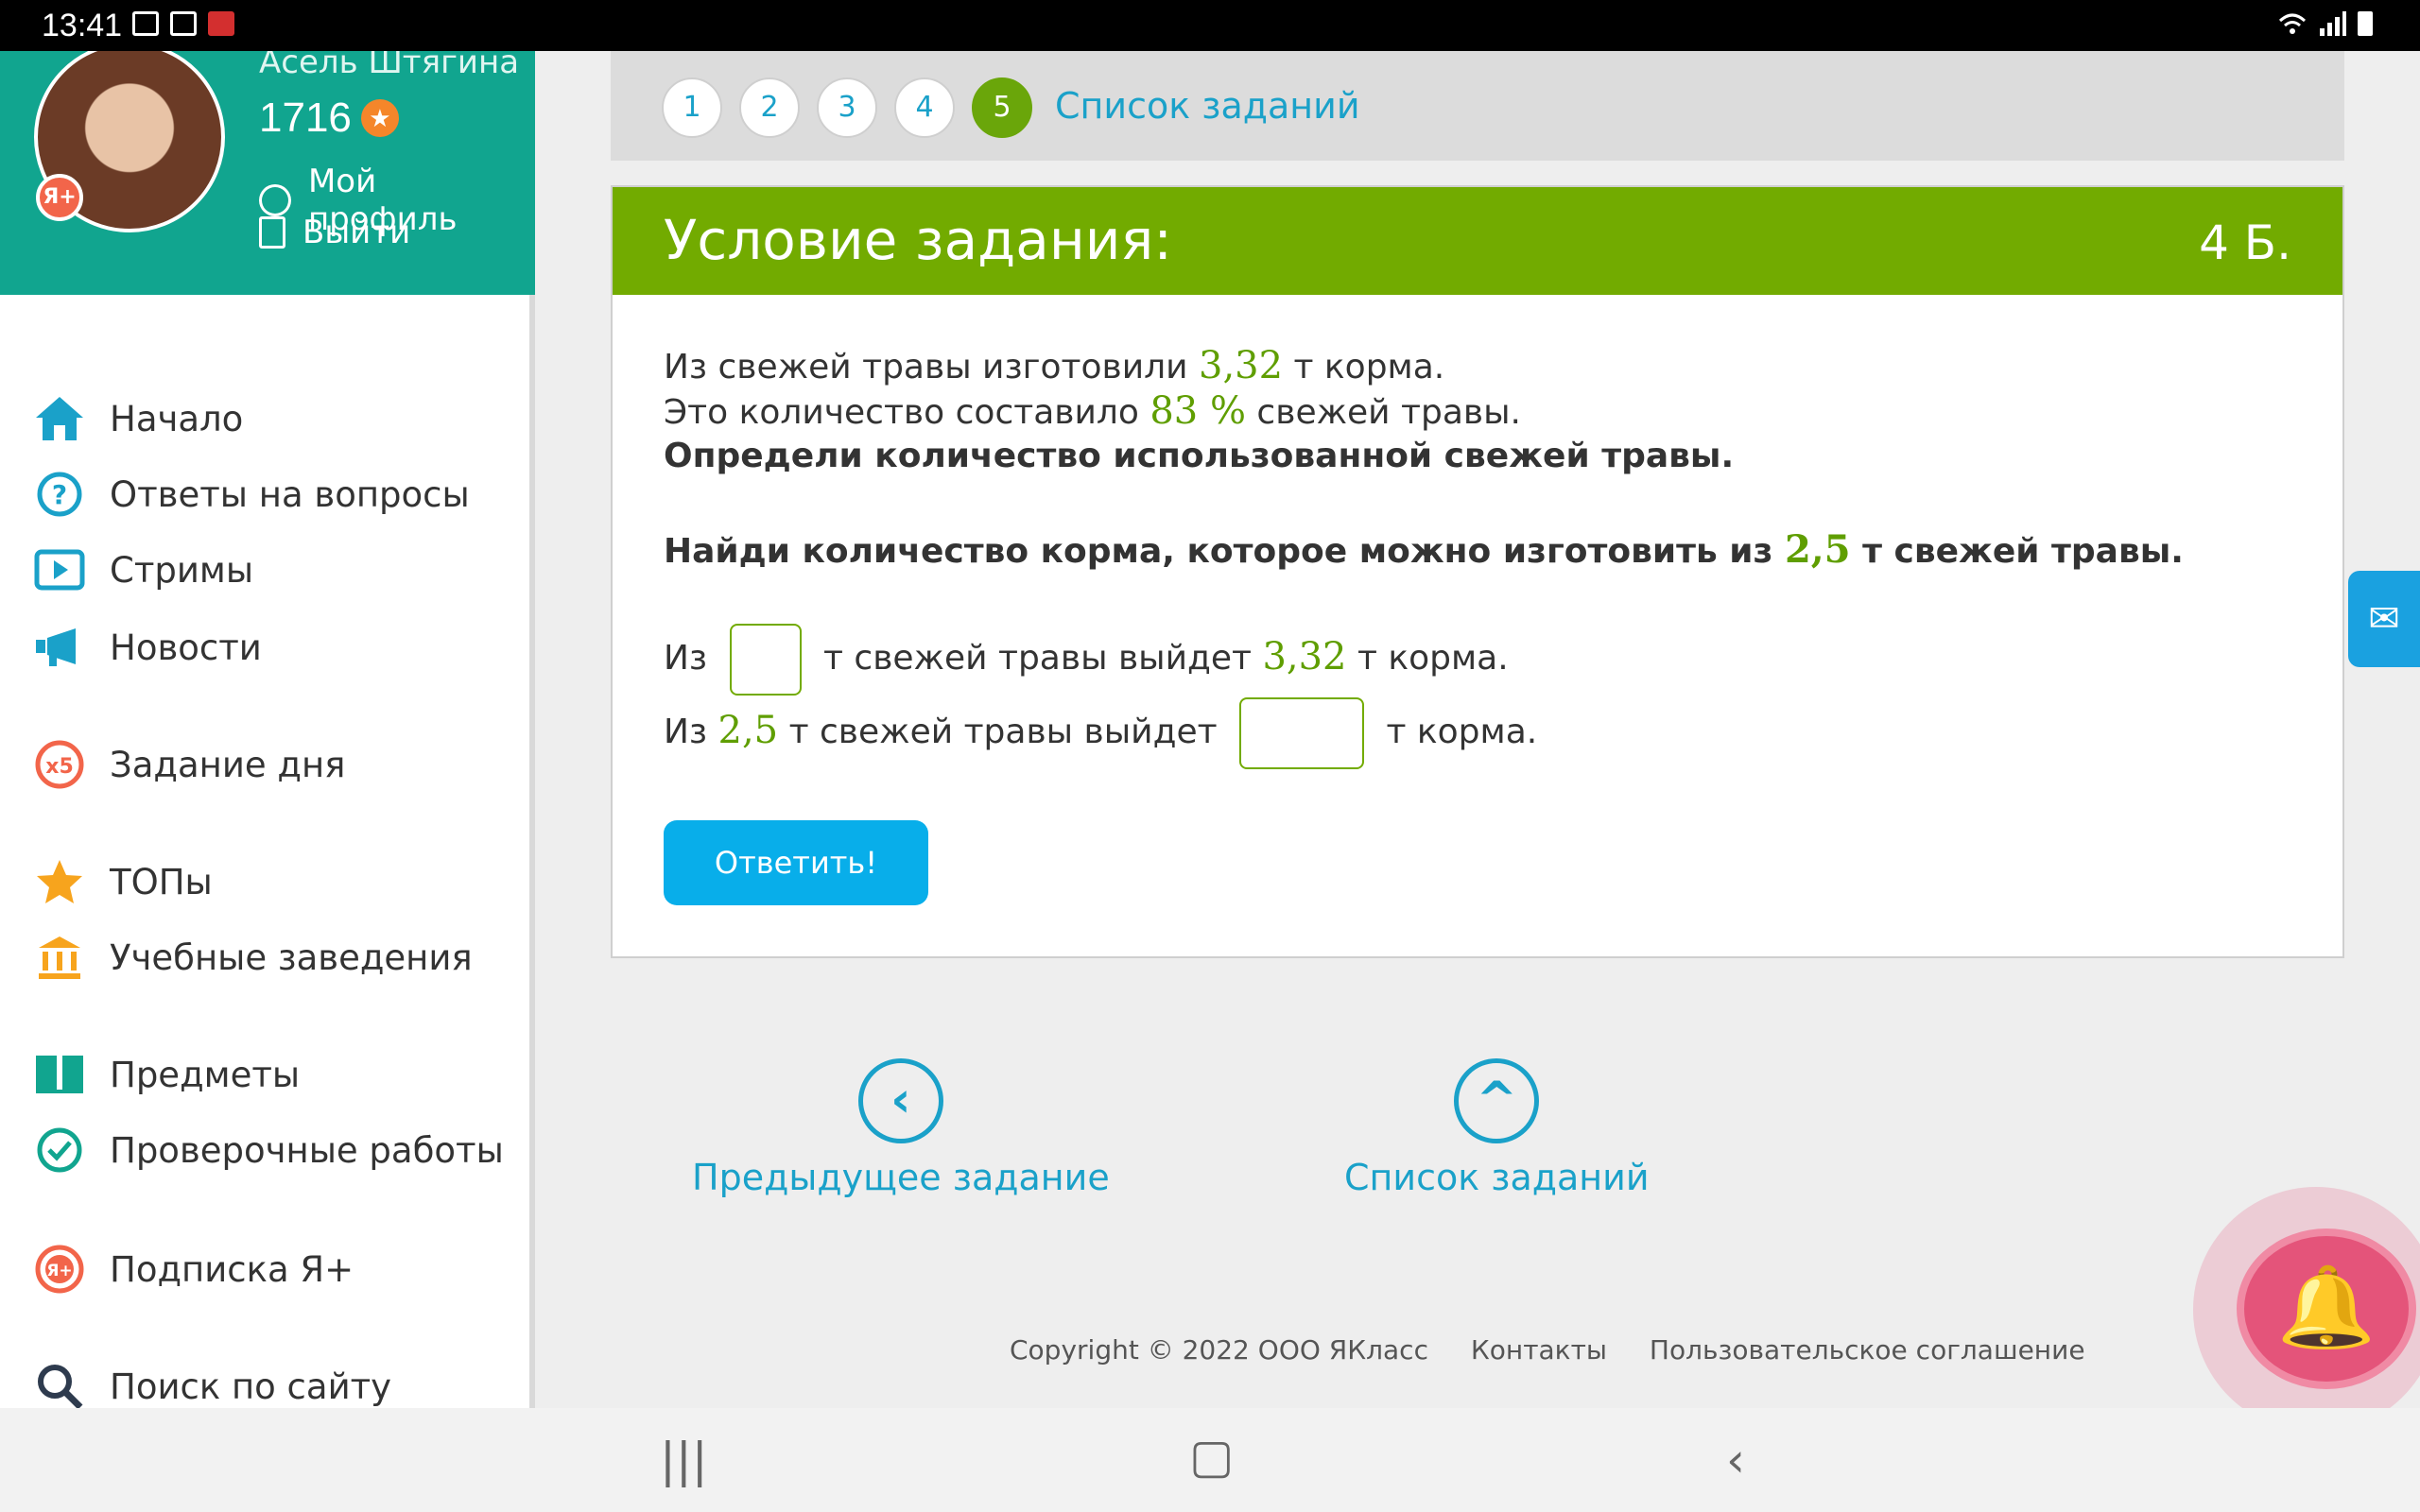 The width and height of the screenshot is (2420, 1512). Describe the element at coordinates (1477, 241) in the screenshot. I see `task-card-header: Условие задания: 4 Б.` at that location.